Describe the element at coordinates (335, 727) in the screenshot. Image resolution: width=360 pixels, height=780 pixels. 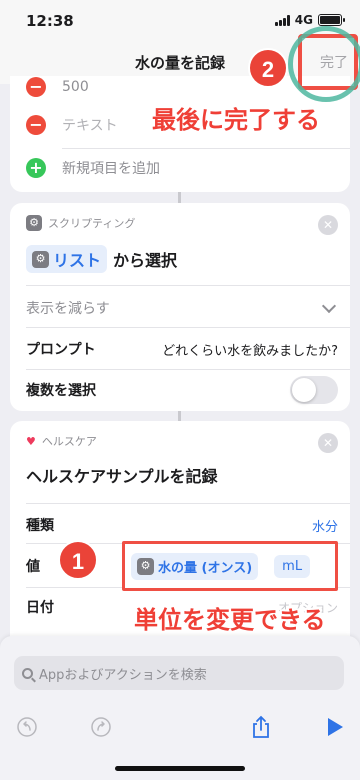
I see `play-icon` at that location.